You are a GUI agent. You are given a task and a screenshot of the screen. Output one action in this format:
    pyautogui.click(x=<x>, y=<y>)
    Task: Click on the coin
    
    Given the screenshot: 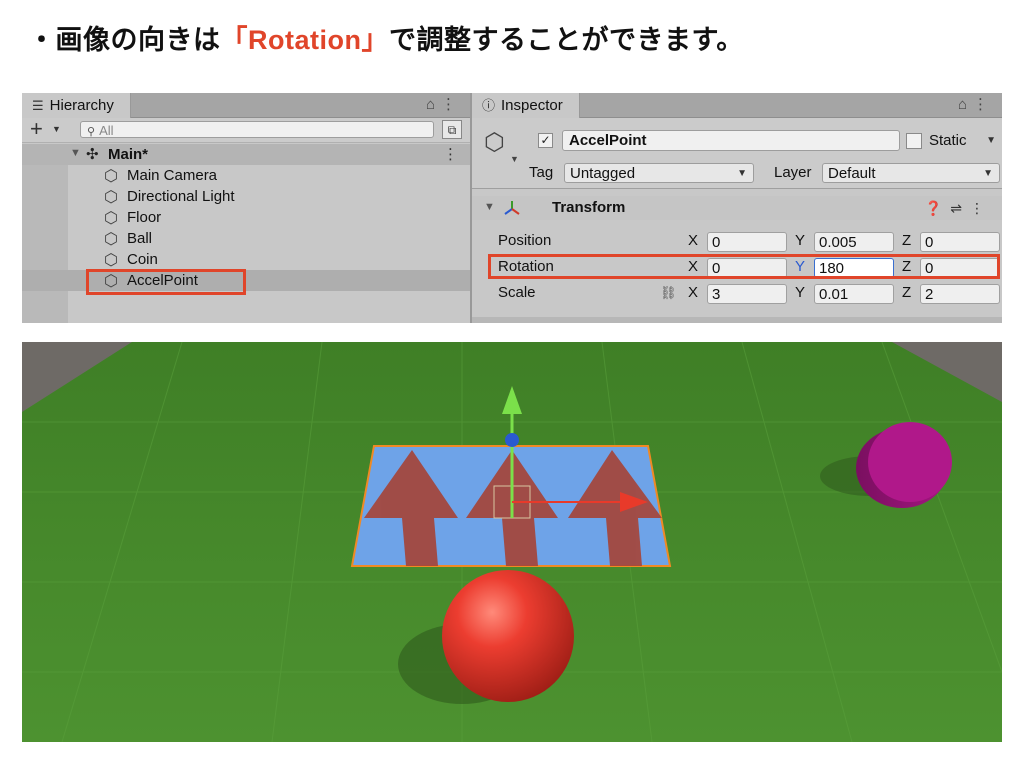 What is the action you would take?
    pyautogui.click(x=910, y=462)
    